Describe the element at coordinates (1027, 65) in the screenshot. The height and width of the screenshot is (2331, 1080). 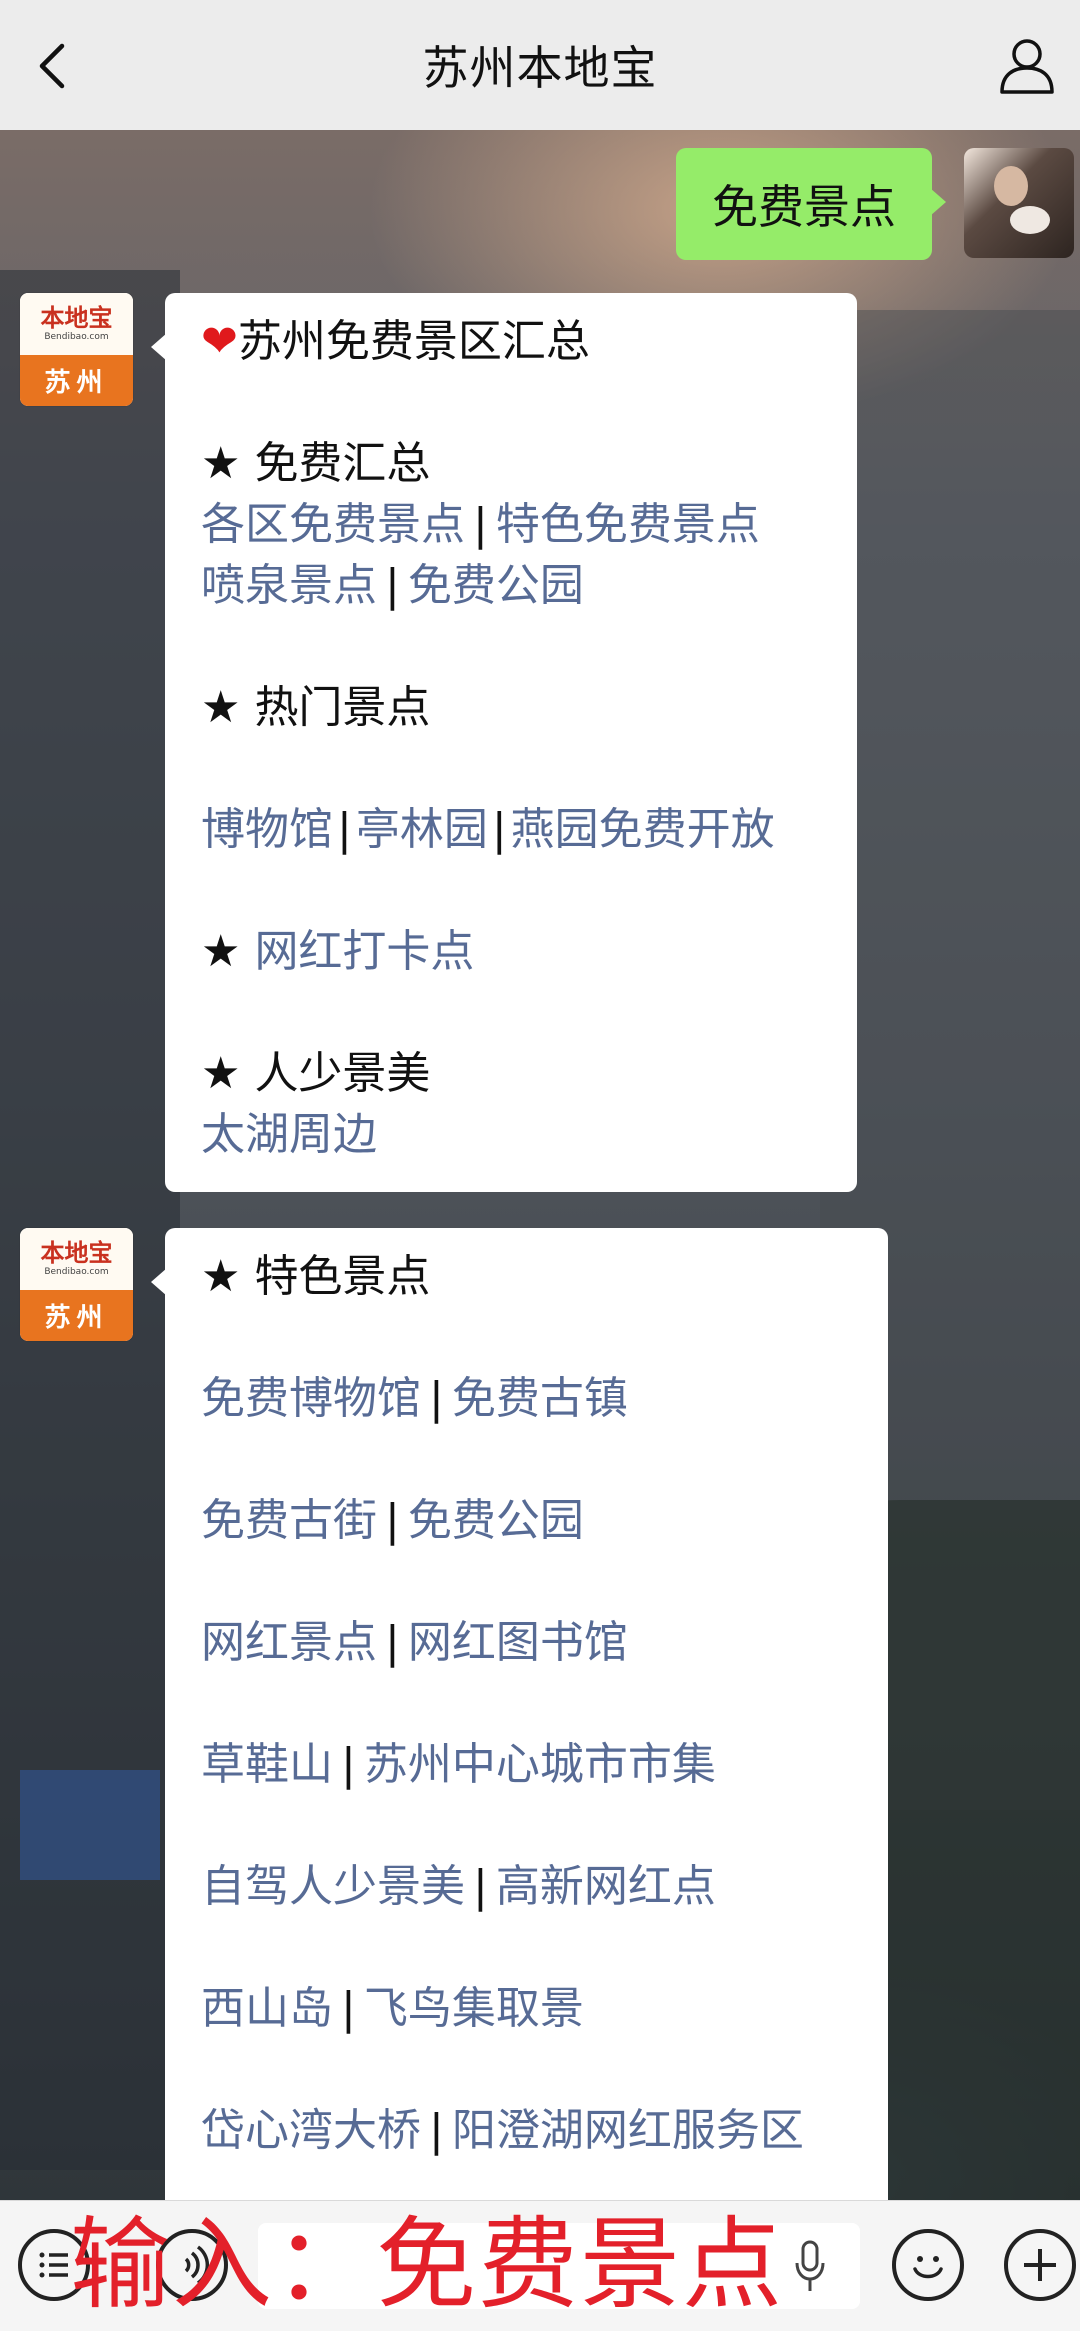
I see `person-icon` at that location.